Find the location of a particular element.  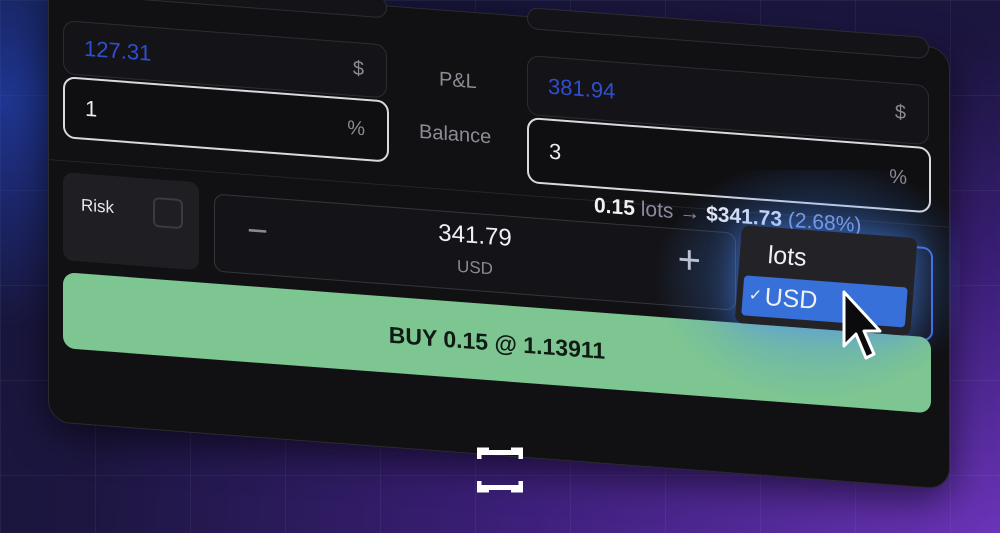

pnl-label: P&L is located at coordinates (458, 81).